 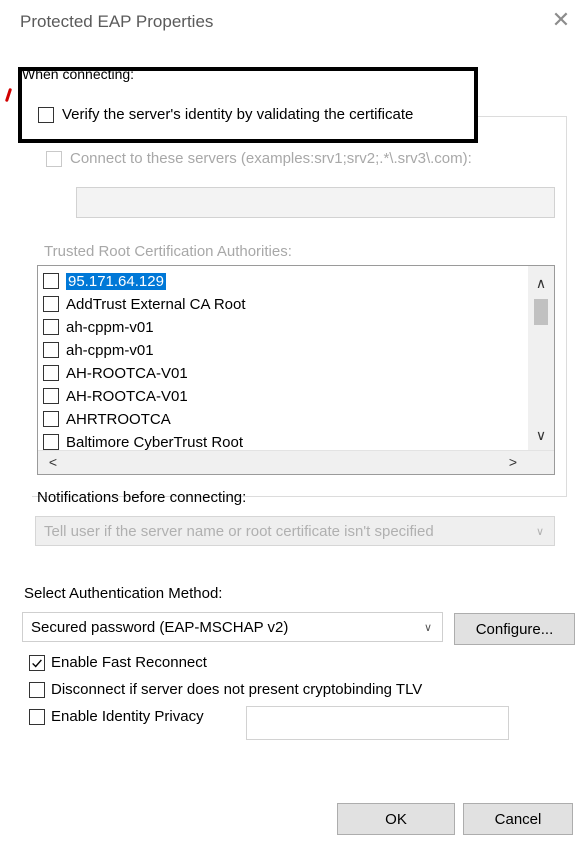 I want to click on list-item: AddTrust External CA Root, so click(x=144, y=304).